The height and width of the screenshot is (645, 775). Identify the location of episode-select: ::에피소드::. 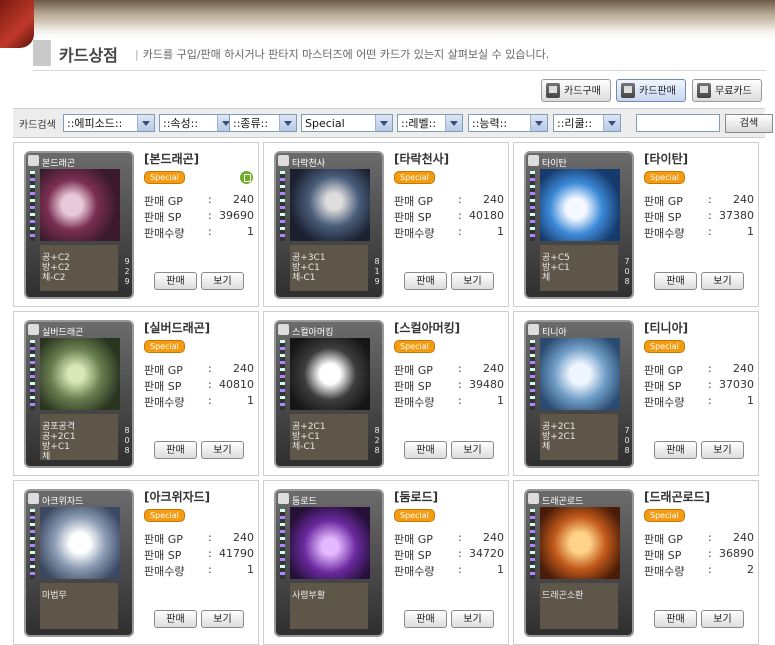
(109, 123).